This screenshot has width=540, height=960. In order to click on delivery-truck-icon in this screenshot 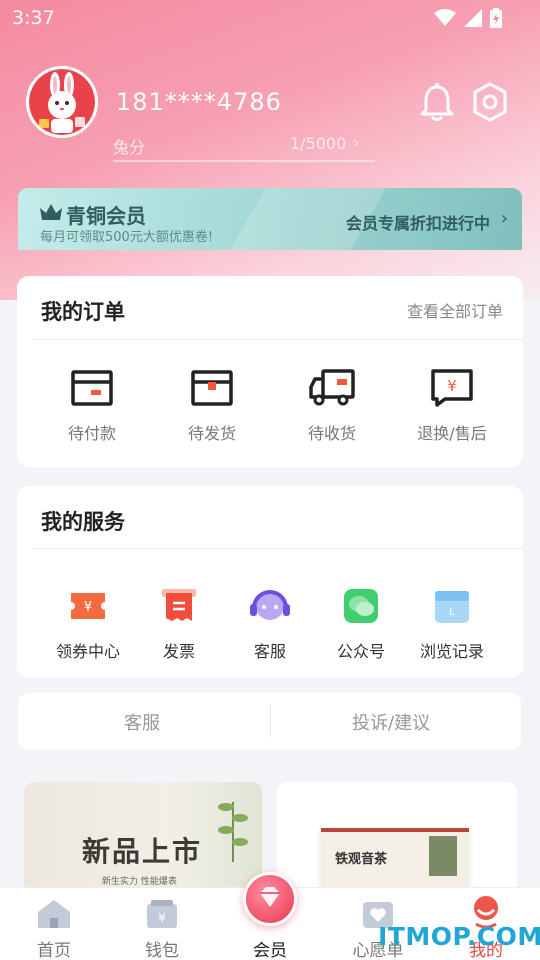, I will do `click(332, 387)`.